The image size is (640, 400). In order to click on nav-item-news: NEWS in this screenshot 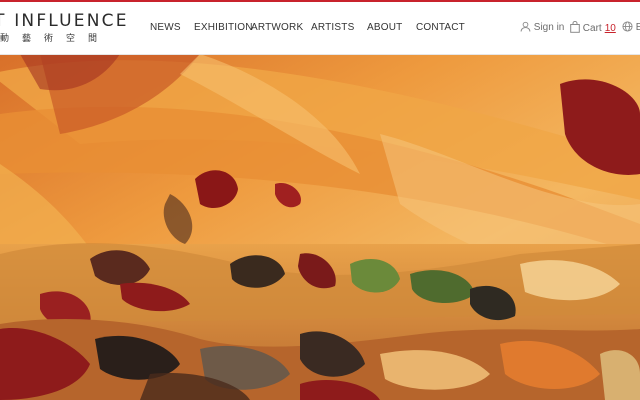, I will do `click(165, 27)`.